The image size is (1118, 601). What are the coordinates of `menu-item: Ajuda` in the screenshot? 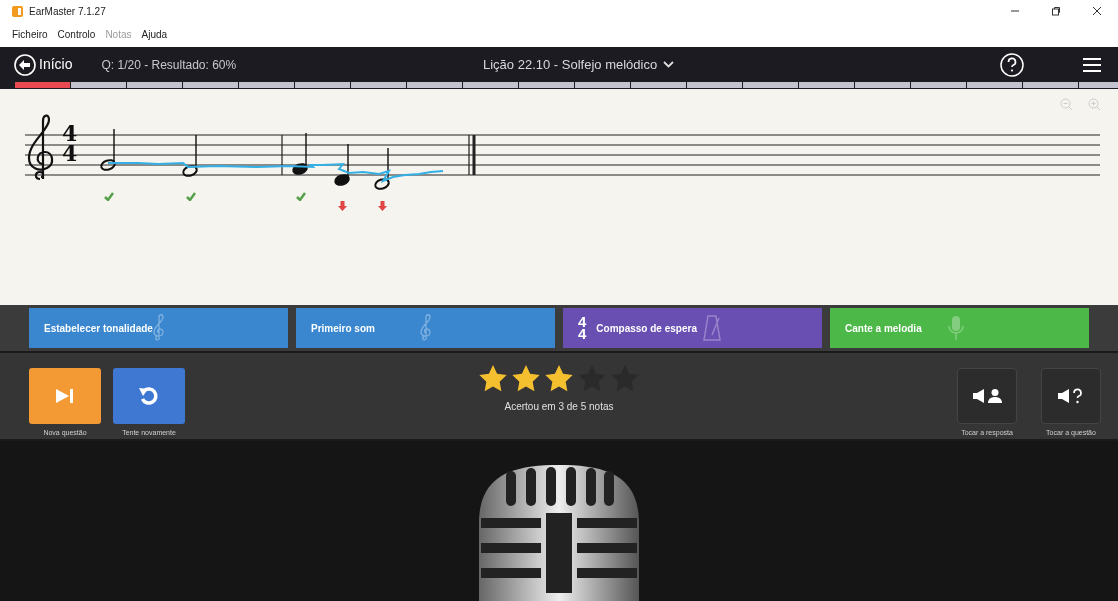 It's located at (154, 34).